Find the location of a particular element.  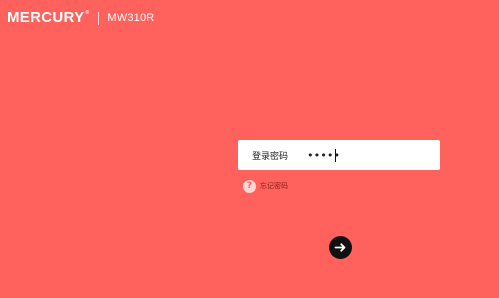

brand-logo-text: MERCURY is located at coordinates (46, 17).